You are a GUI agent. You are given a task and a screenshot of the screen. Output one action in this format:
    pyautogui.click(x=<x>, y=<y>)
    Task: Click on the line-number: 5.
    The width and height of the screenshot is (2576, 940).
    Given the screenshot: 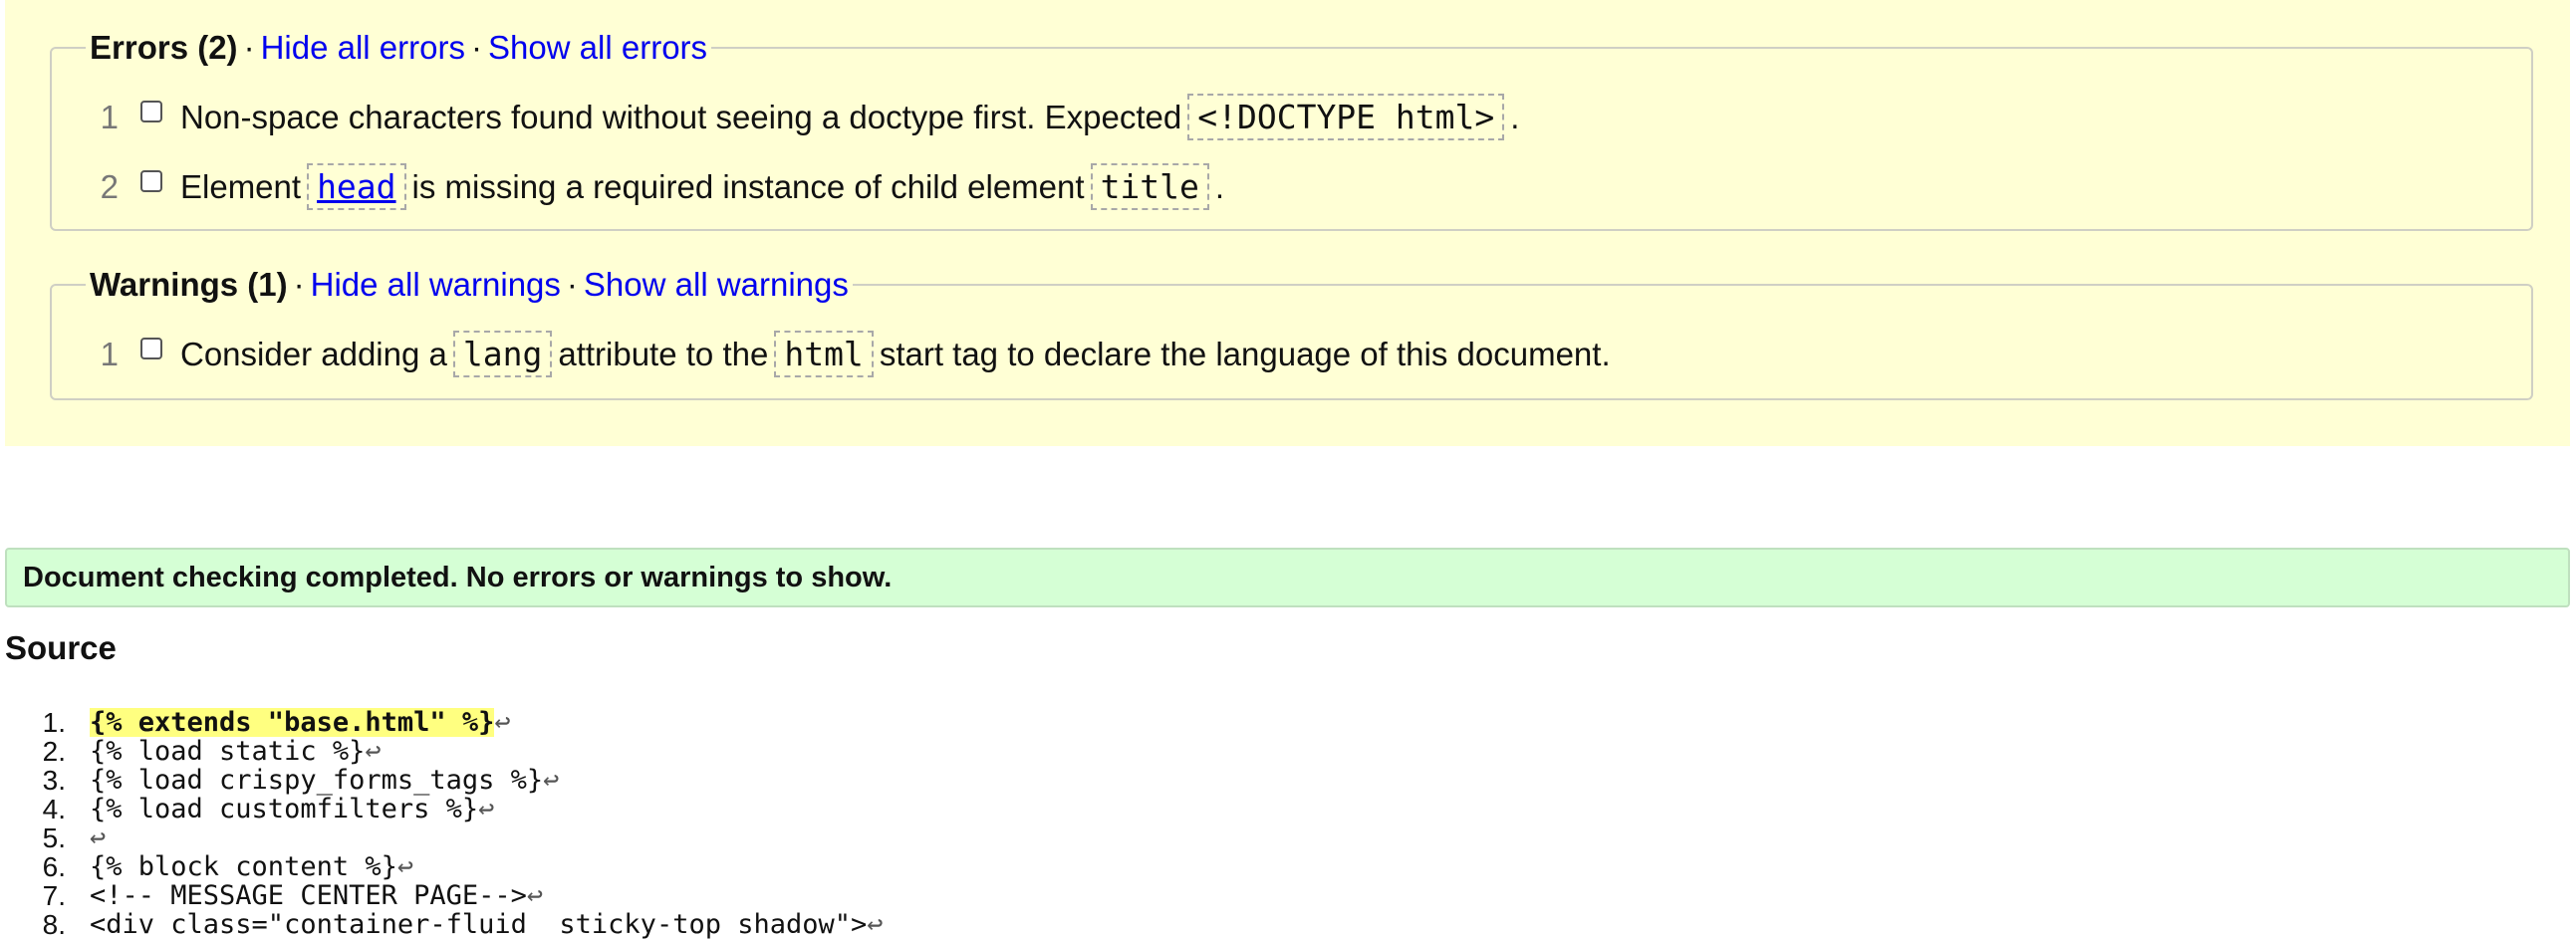 What is the action you would take?
    pyautogui.click(x=54, y=837)
    